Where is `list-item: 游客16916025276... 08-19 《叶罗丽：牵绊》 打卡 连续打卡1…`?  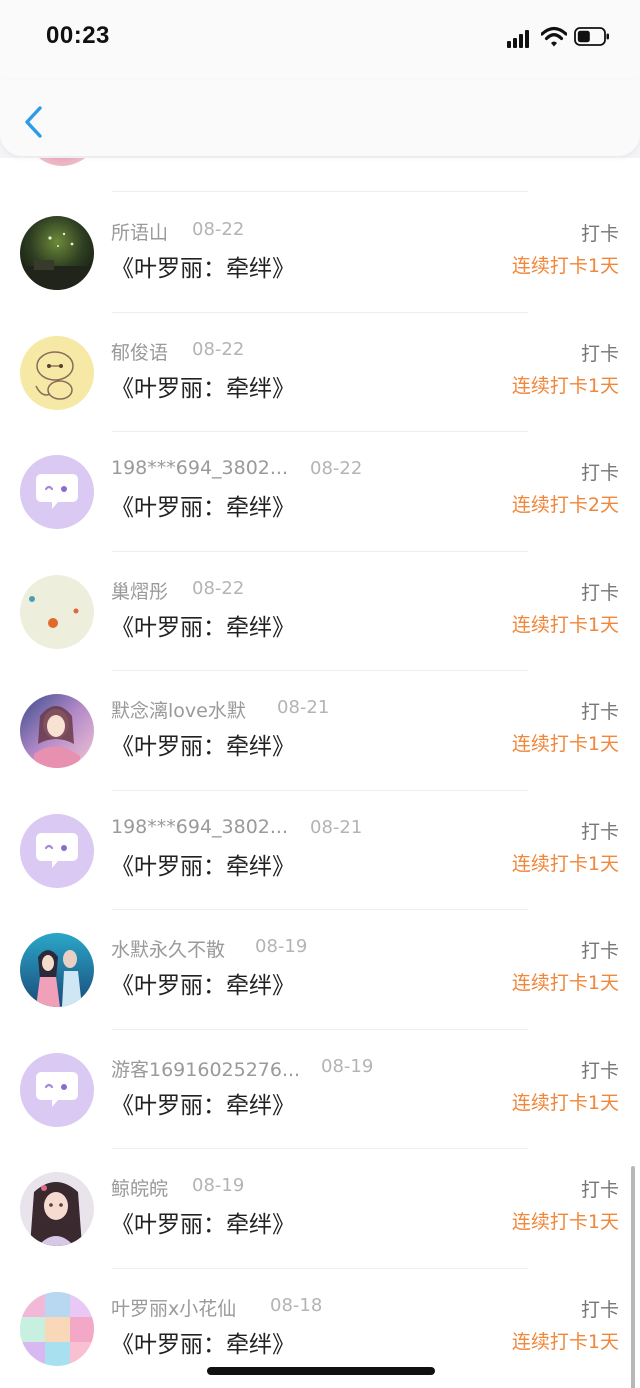 list-item: 游客16916025276... 08-19 《叶罗丽：牵绊》 打卡 连续打卡1… is located at coordinates (320, 1089).